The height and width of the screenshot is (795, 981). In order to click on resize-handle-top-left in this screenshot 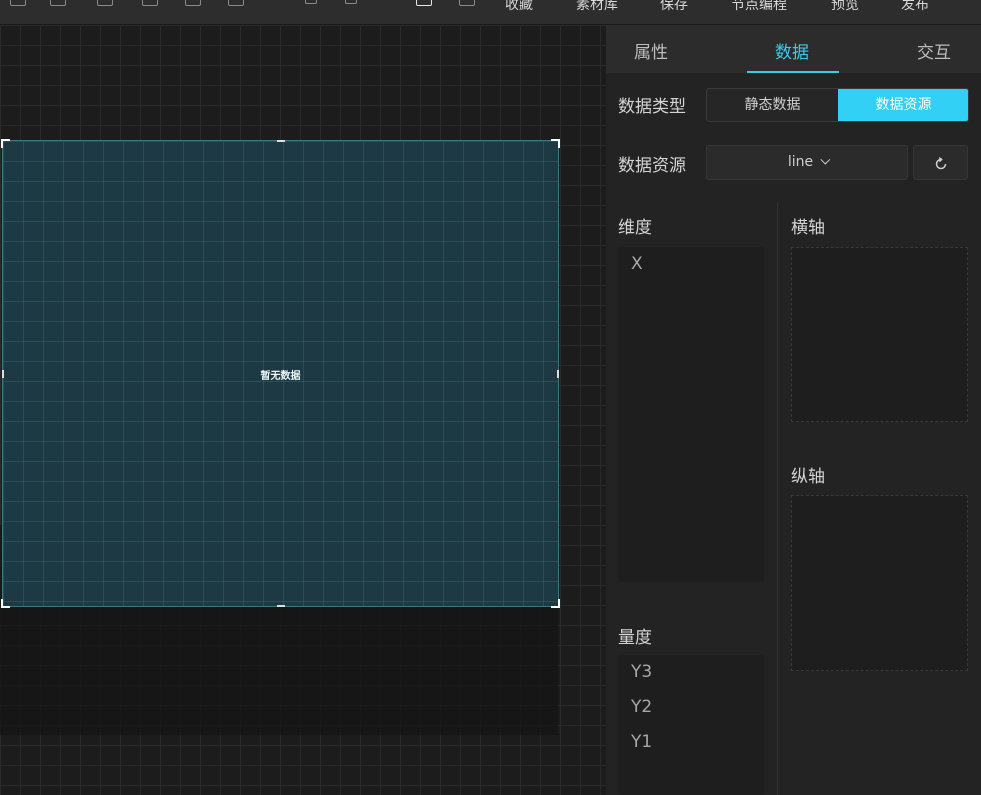, I will do `click(5, 143)`.